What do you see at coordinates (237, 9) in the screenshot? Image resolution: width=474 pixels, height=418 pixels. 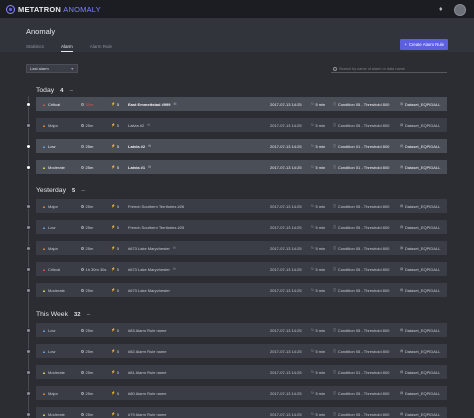 I see `top-navigation-bar: METATRON ANOMALY ♦` at bounding box center [237, 9].